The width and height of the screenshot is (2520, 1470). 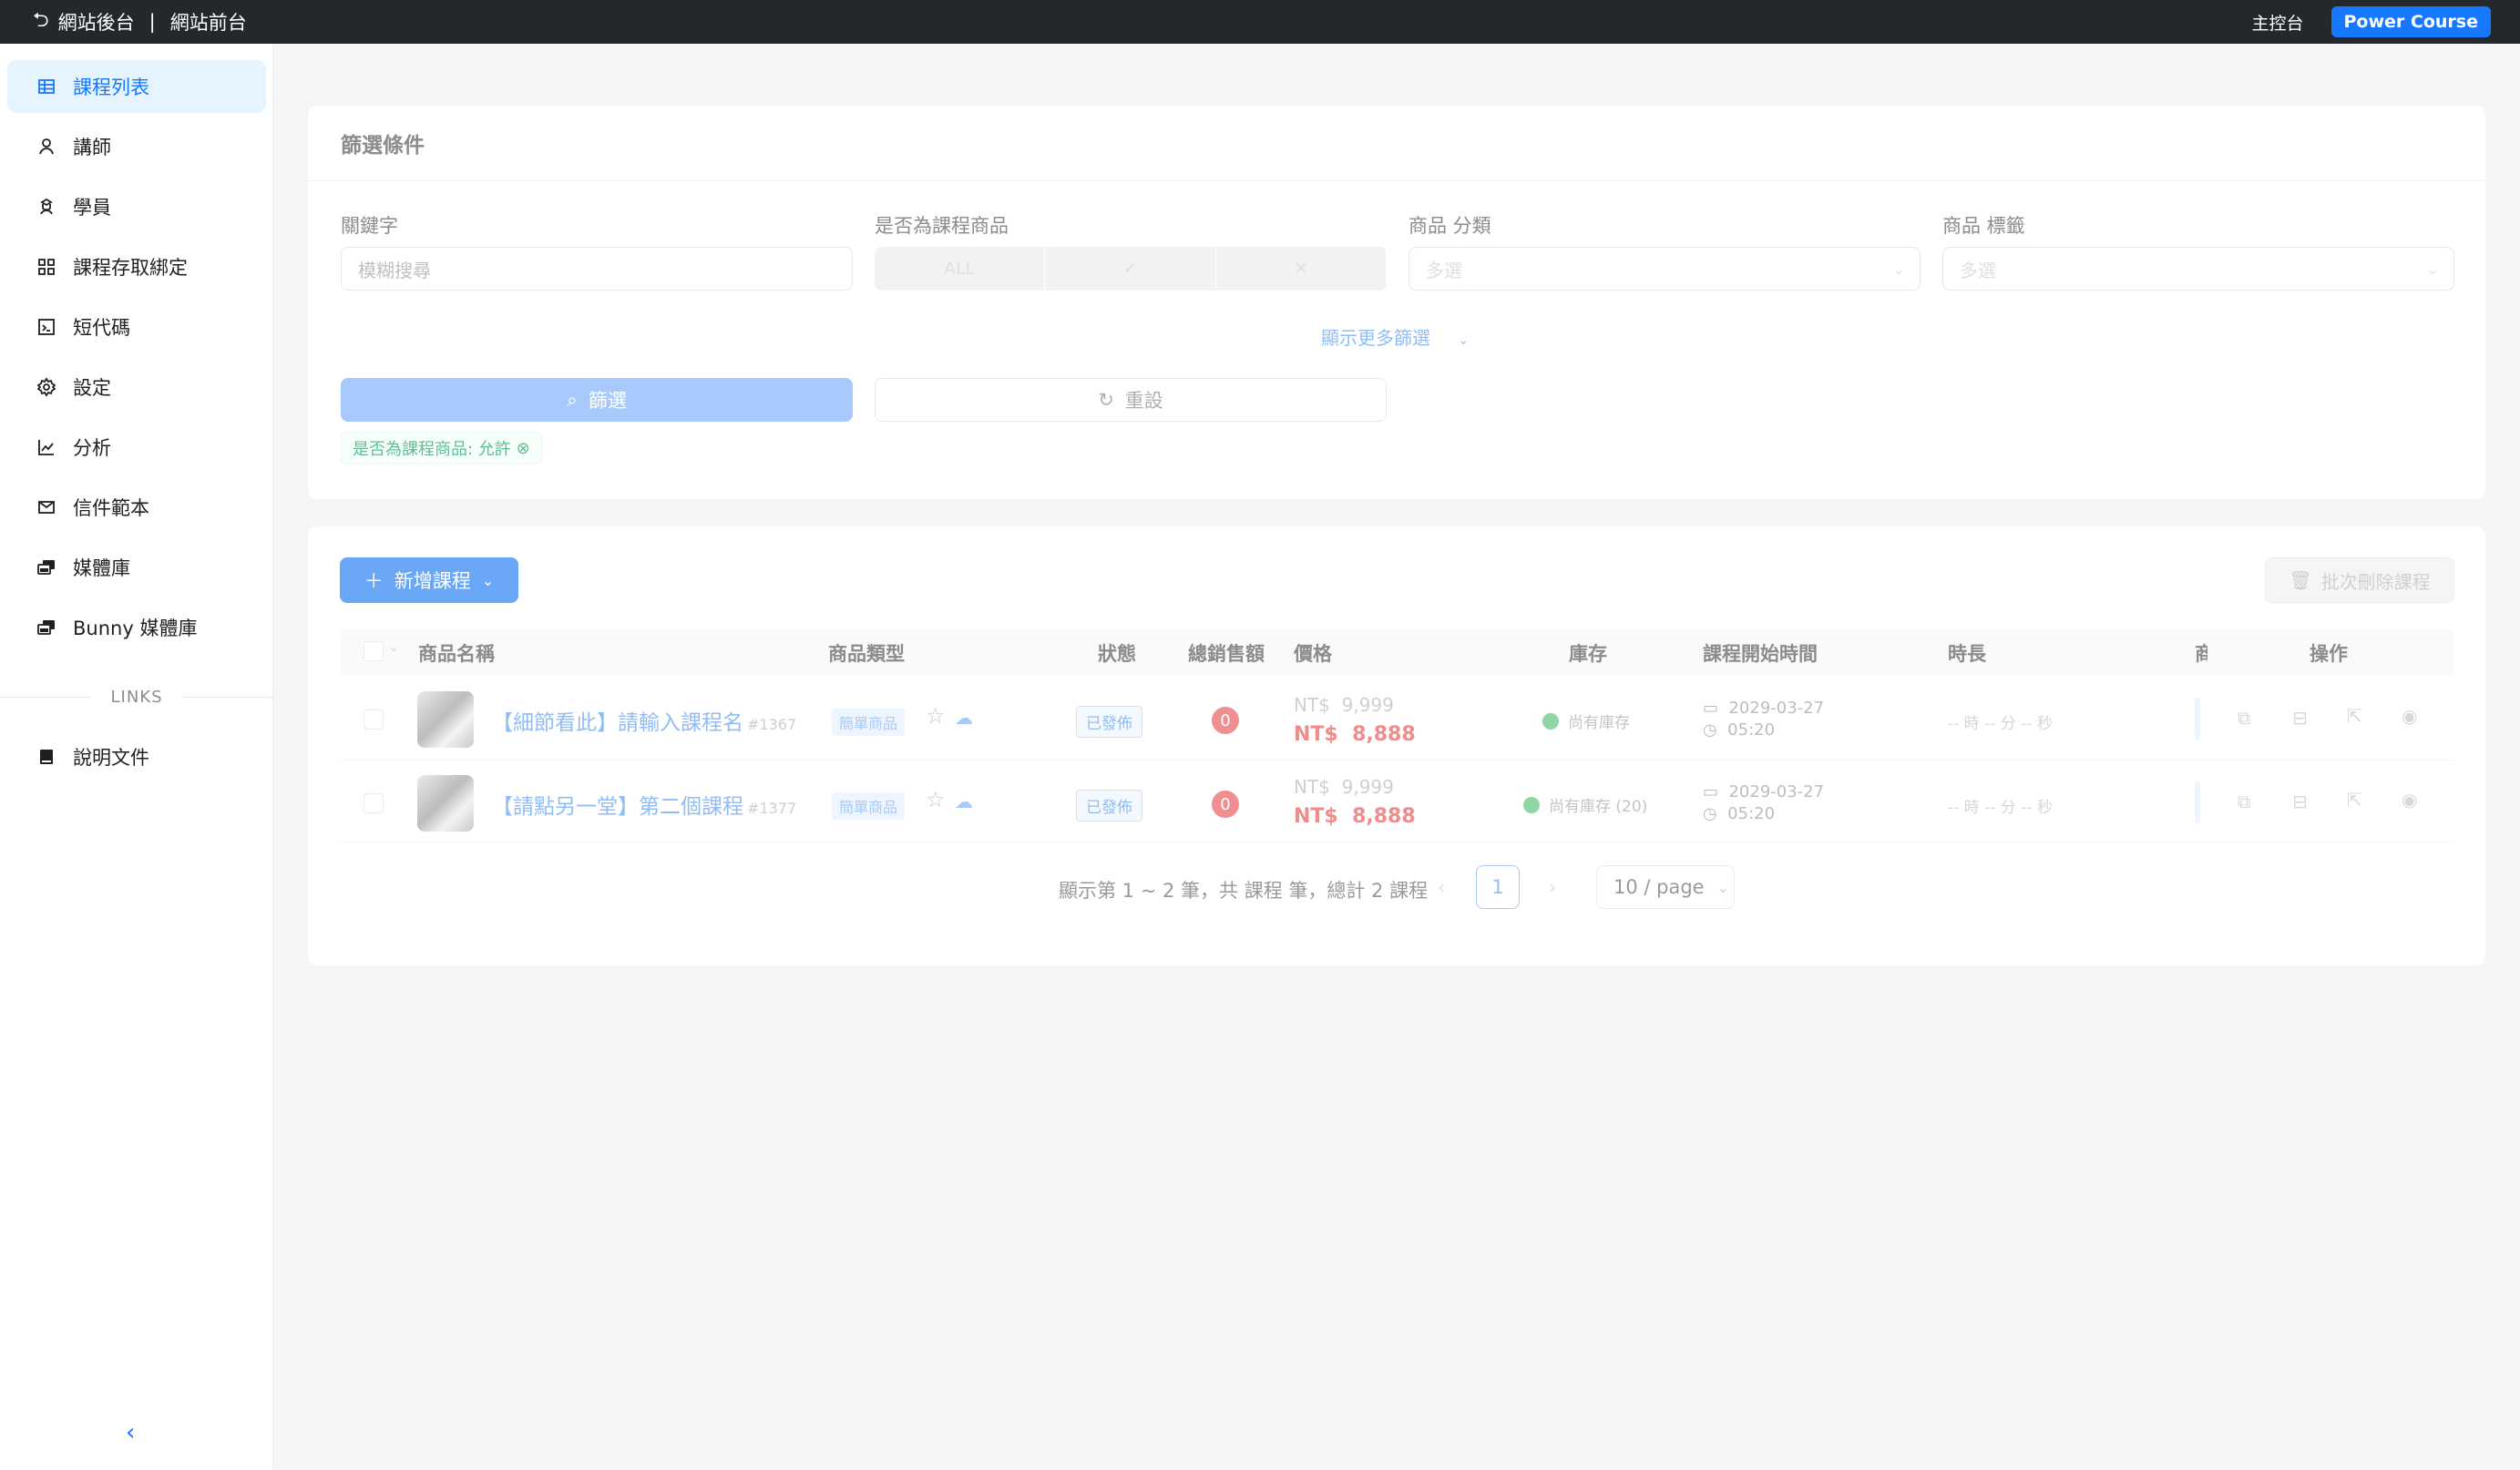 I want to click on col-status: 狀態, so click(x=1117, y=653).